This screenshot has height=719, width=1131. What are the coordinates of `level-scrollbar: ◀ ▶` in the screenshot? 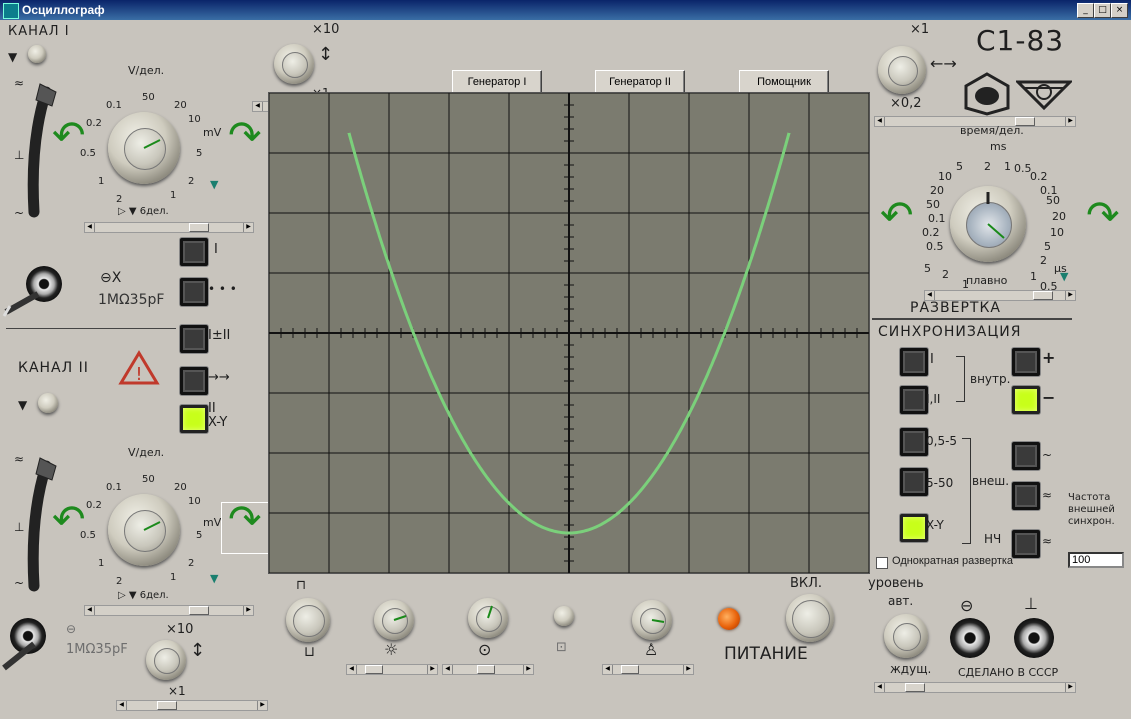 It's located at (975, 687).